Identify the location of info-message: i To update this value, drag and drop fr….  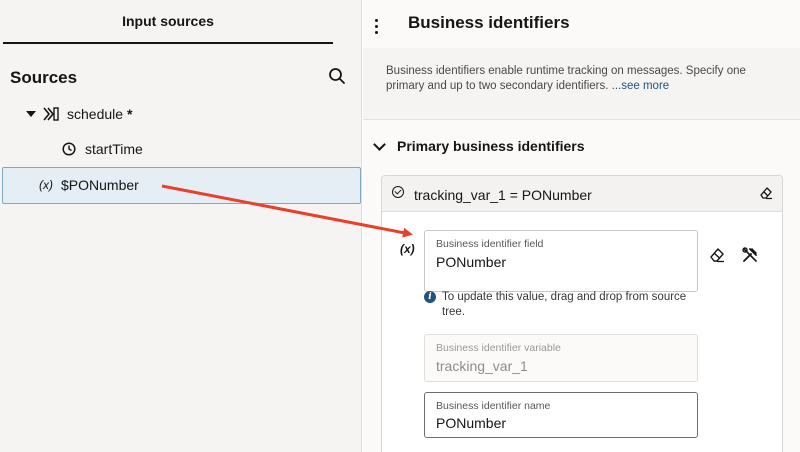
(559, 305).